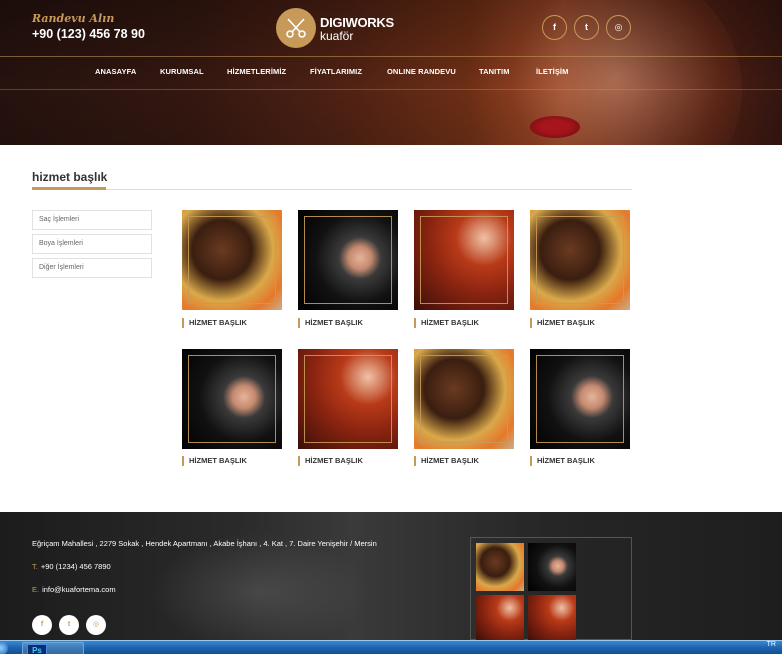 This screenshot has width=782, height=654. I want to click on sidebar-item-boya-islemleri: Boya İşlemleri, so click(92, 244).